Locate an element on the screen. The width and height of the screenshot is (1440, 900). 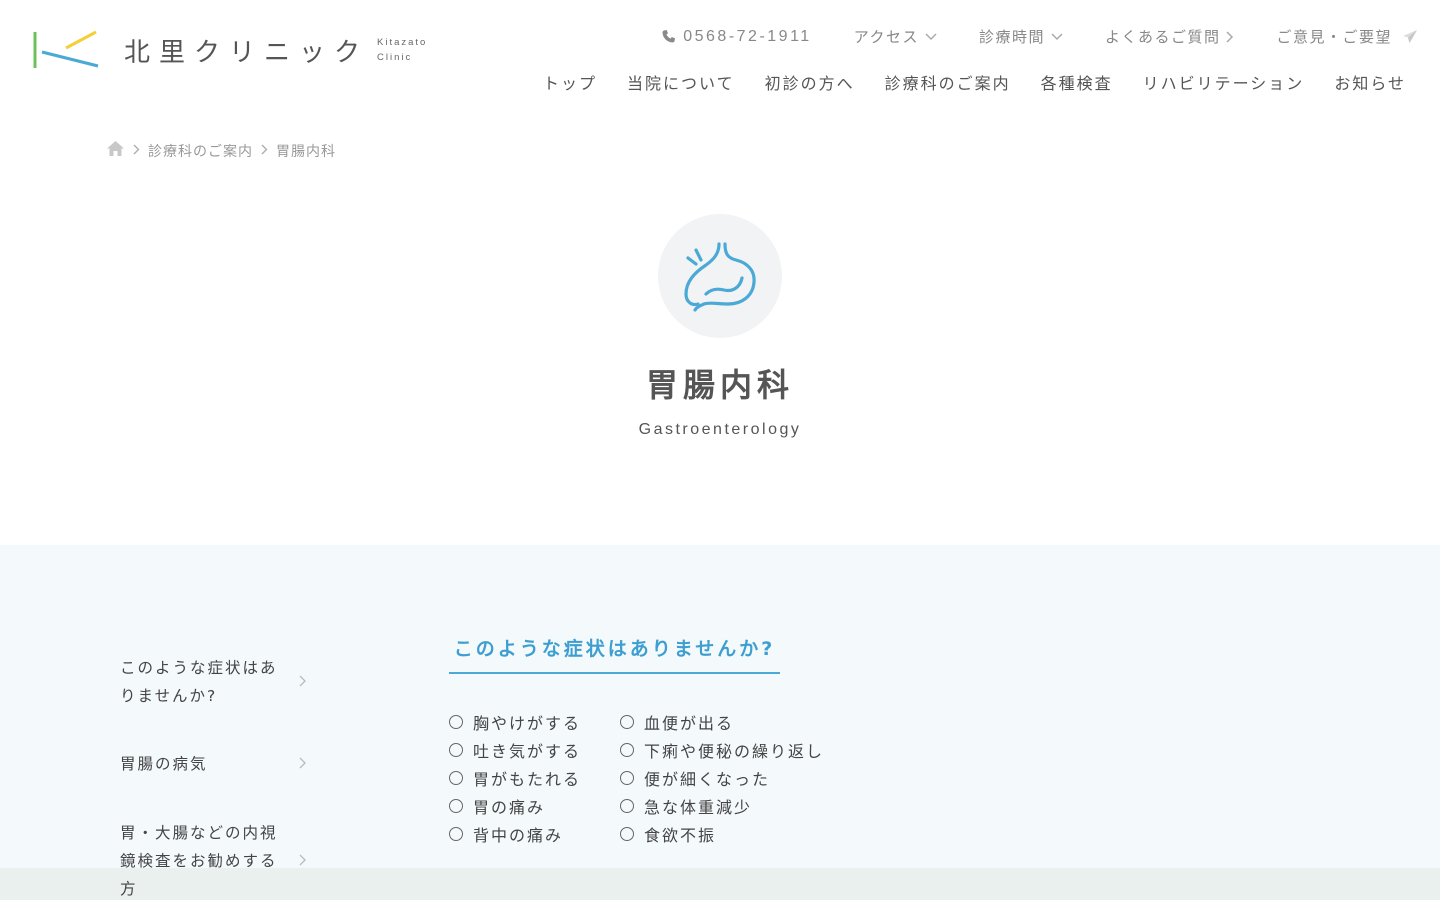
nav-rehabilitation: リハビリテーション is located at coordinates (1224, 82).